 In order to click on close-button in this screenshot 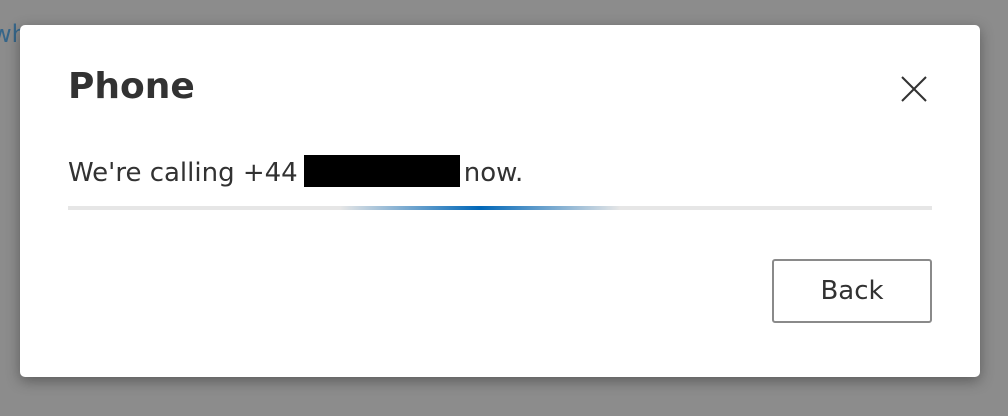, I will do `click(914, 89)`.